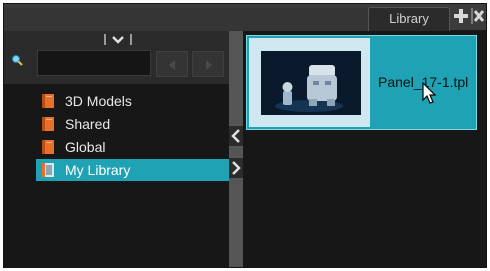 The width and height of the screenshot is (490, 271). What do you see at coordinates (94, 63) in the screenshot?
I see `search-input` at bounding box center [94, 63].